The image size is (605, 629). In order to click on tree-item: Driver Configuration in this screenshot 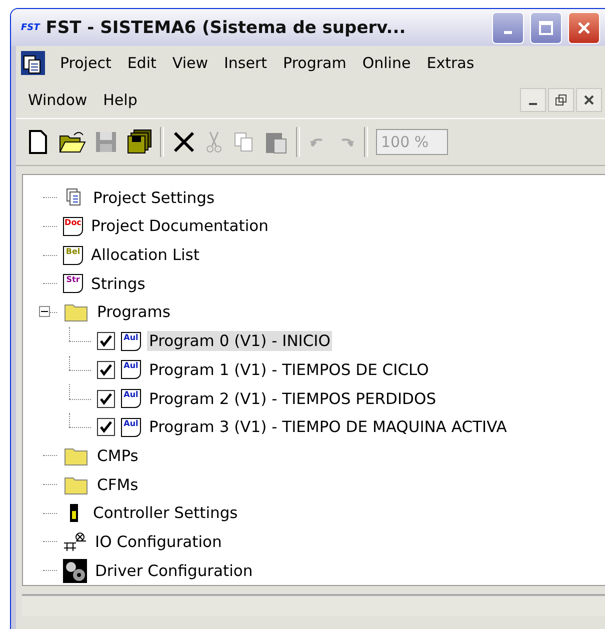, I will do `click(174, 570)`.